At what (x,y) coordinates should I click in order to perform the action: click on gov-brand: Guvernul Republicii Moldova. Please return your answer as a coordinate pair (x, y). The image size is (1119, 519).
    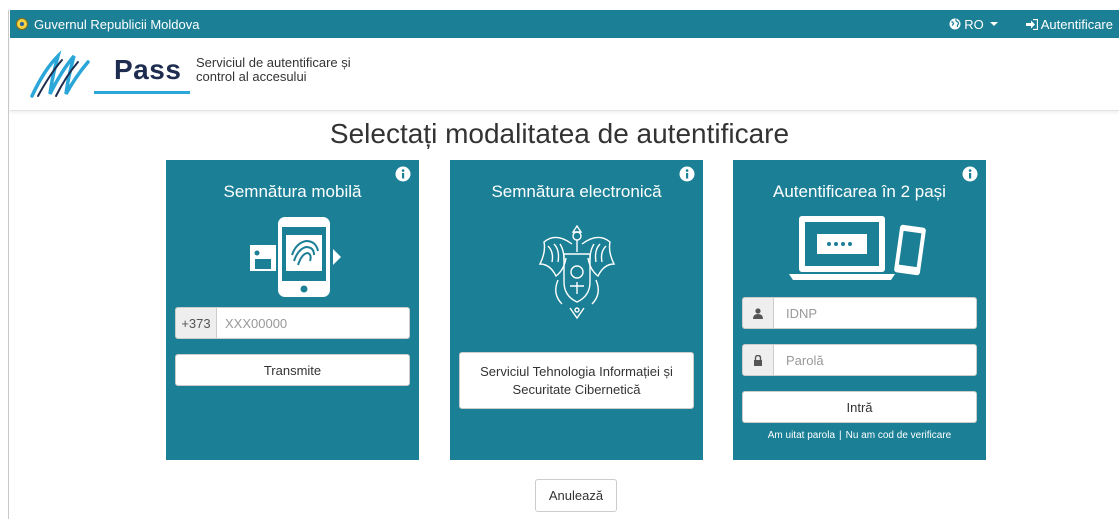
    Looking at the image, I should click on (107, 24).